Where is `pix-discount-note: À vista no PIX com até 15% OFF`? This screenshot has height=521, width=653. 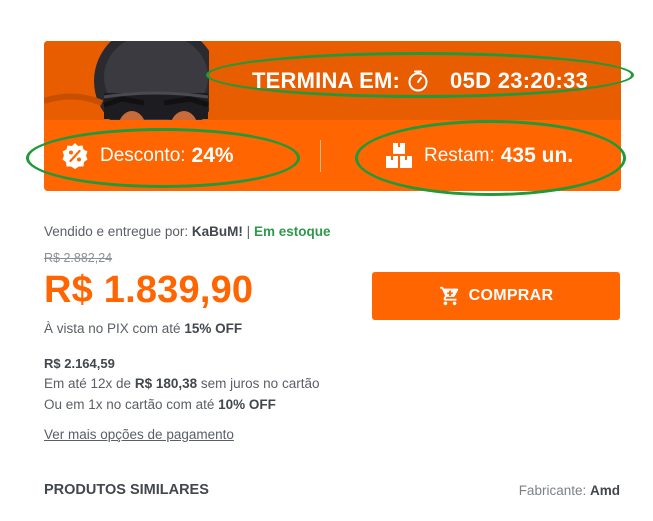 pix-discount-note: À vista no PIX com até 15% OFF is located at coordinates (143, 328).